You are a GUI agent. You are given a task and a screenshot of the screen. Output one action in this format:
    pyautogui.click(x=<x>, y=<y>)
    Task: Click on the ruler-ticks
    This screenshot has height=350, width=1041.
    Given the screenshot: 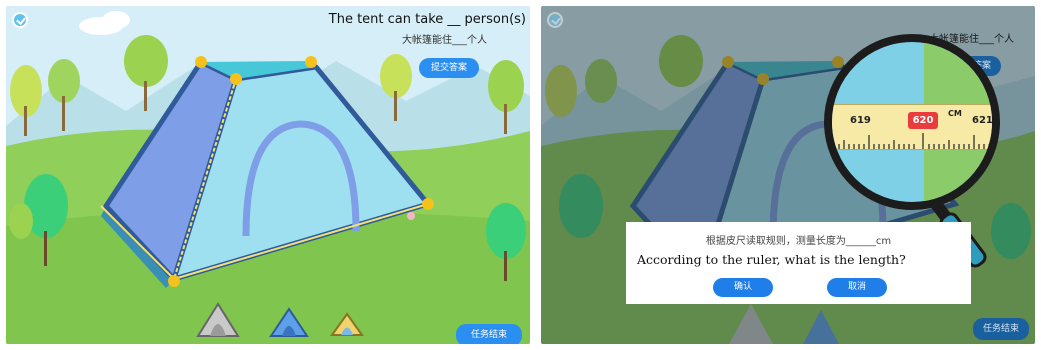 What is the action you would take?
    pyautogui.click(x=911, y=141)
    